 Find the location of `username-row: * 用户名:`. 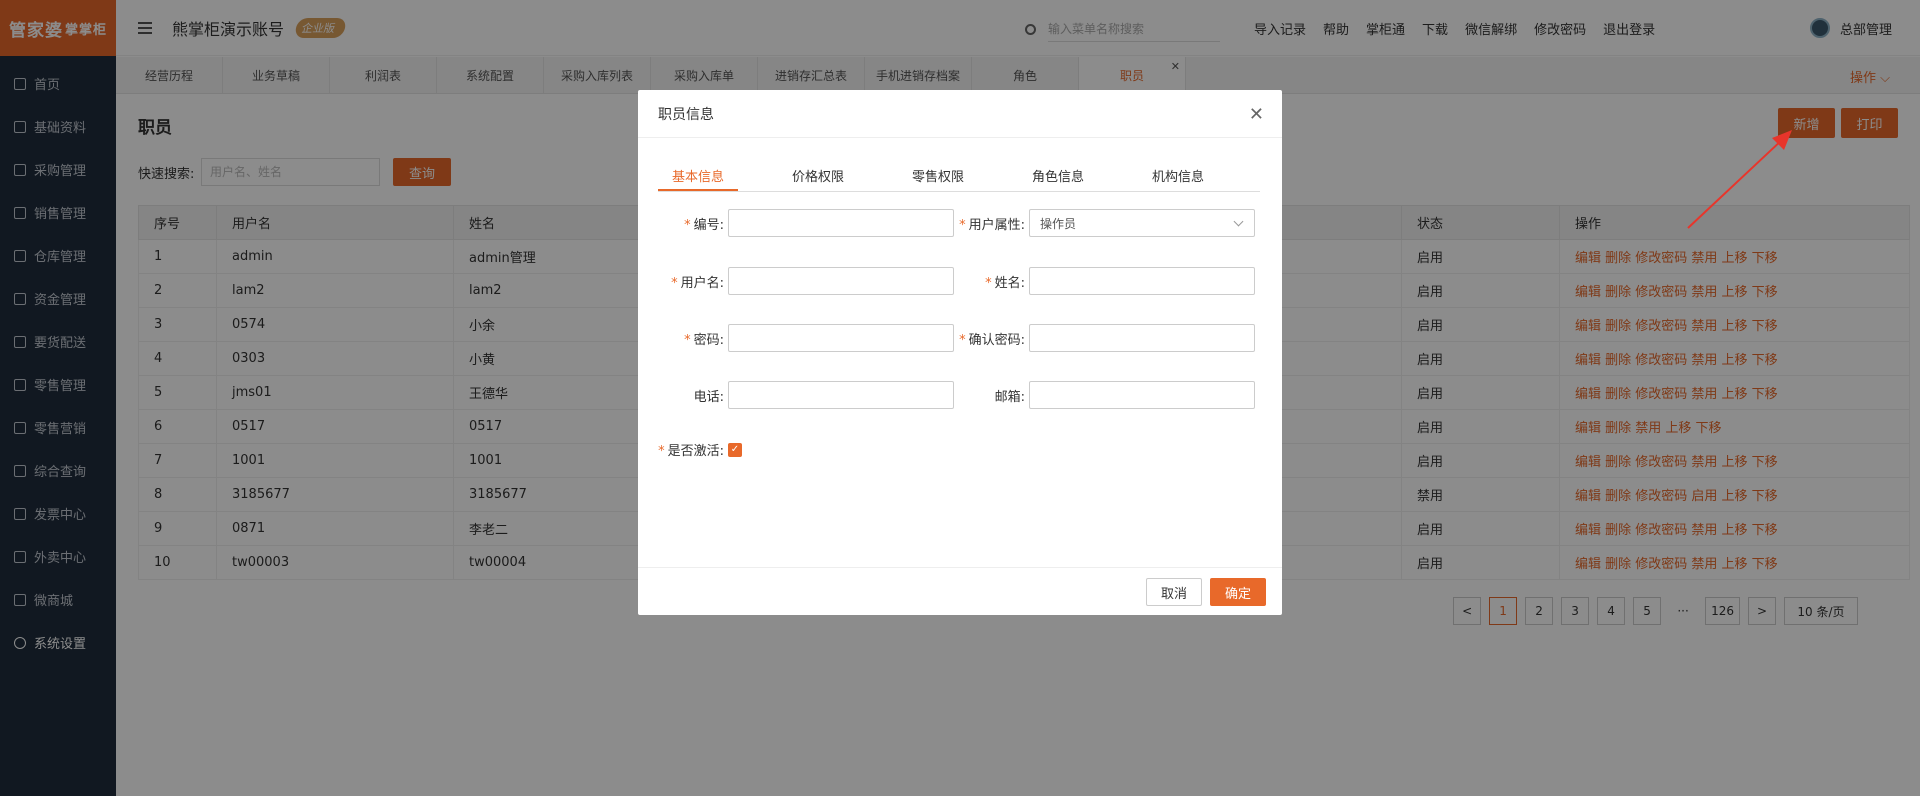

username-row: * 用户名: is located at coordinates (805, 281).